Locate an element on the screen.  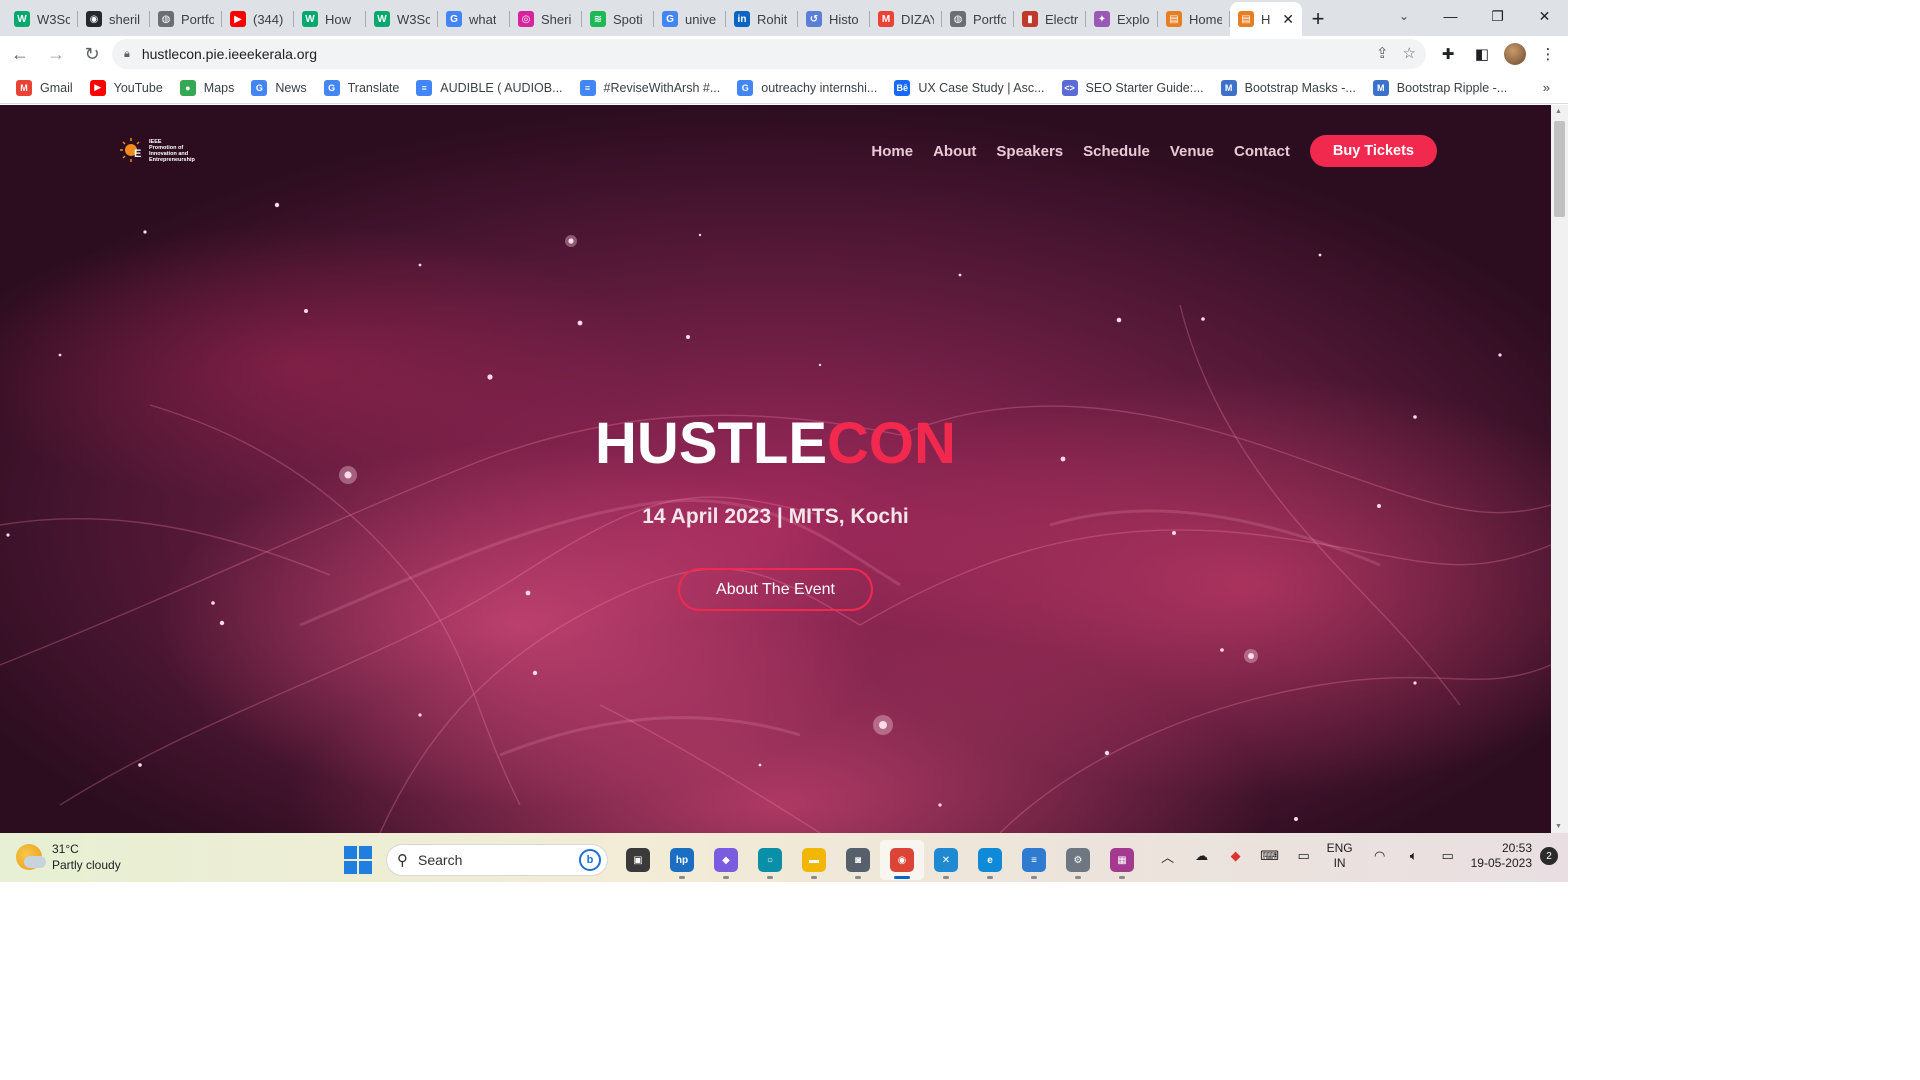
tab-search-icon: ⌄ is located at coordinates (1404, 16).